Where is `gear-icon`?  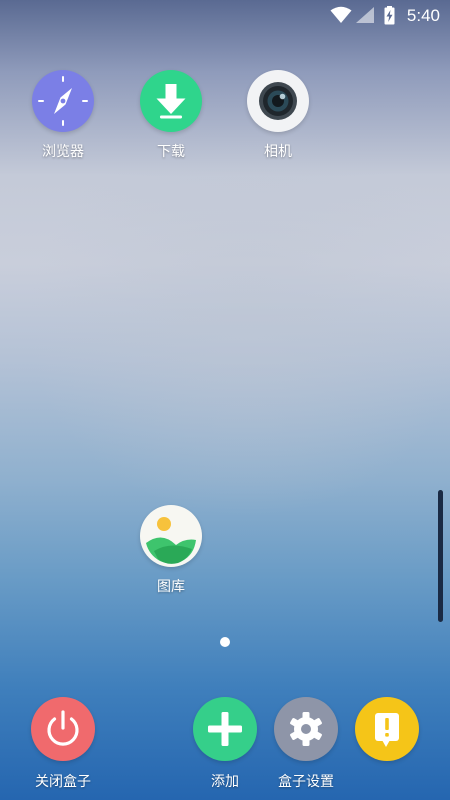
gear-icon is located at coordinates (306, 729).